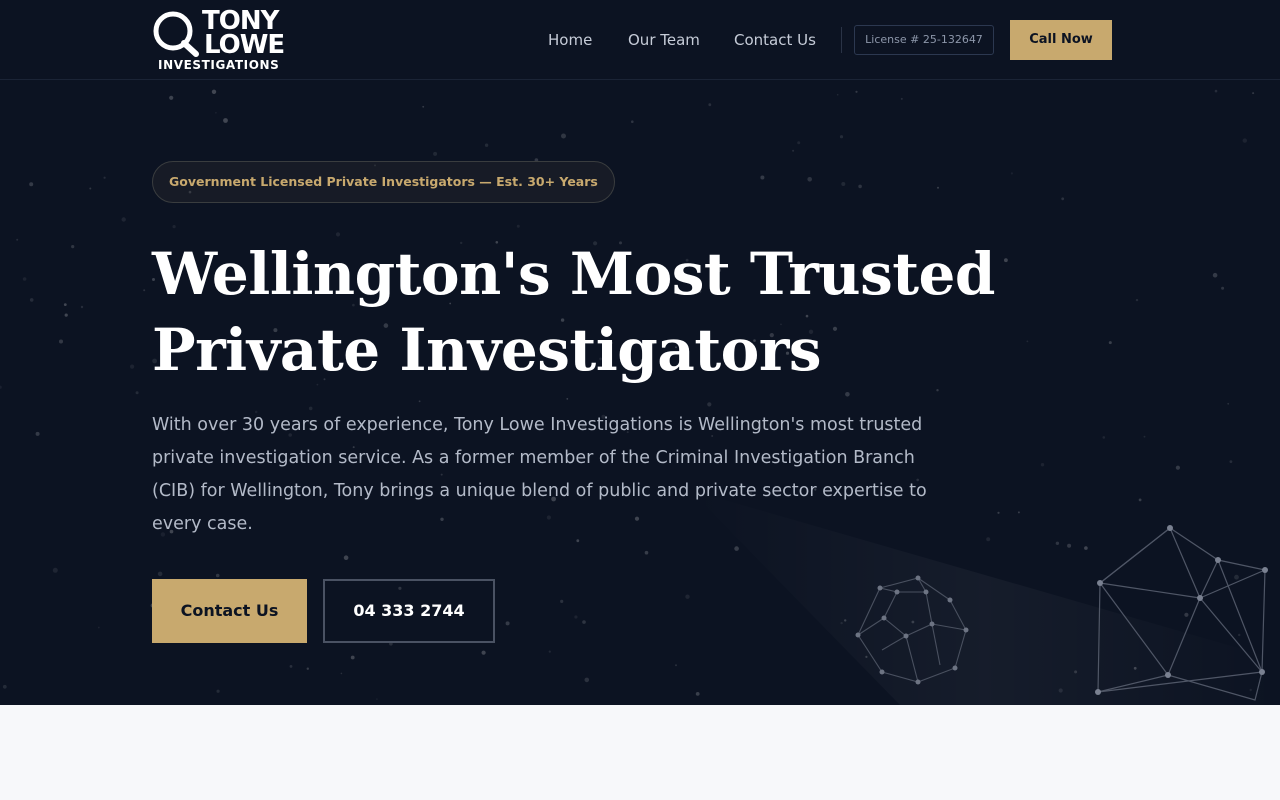 The image size is (1280, 800). What do you see at coordinates (244, 45) in the screenshot?
I see `logo-text-lowe: LOWE` at bounding box center [244, 45].